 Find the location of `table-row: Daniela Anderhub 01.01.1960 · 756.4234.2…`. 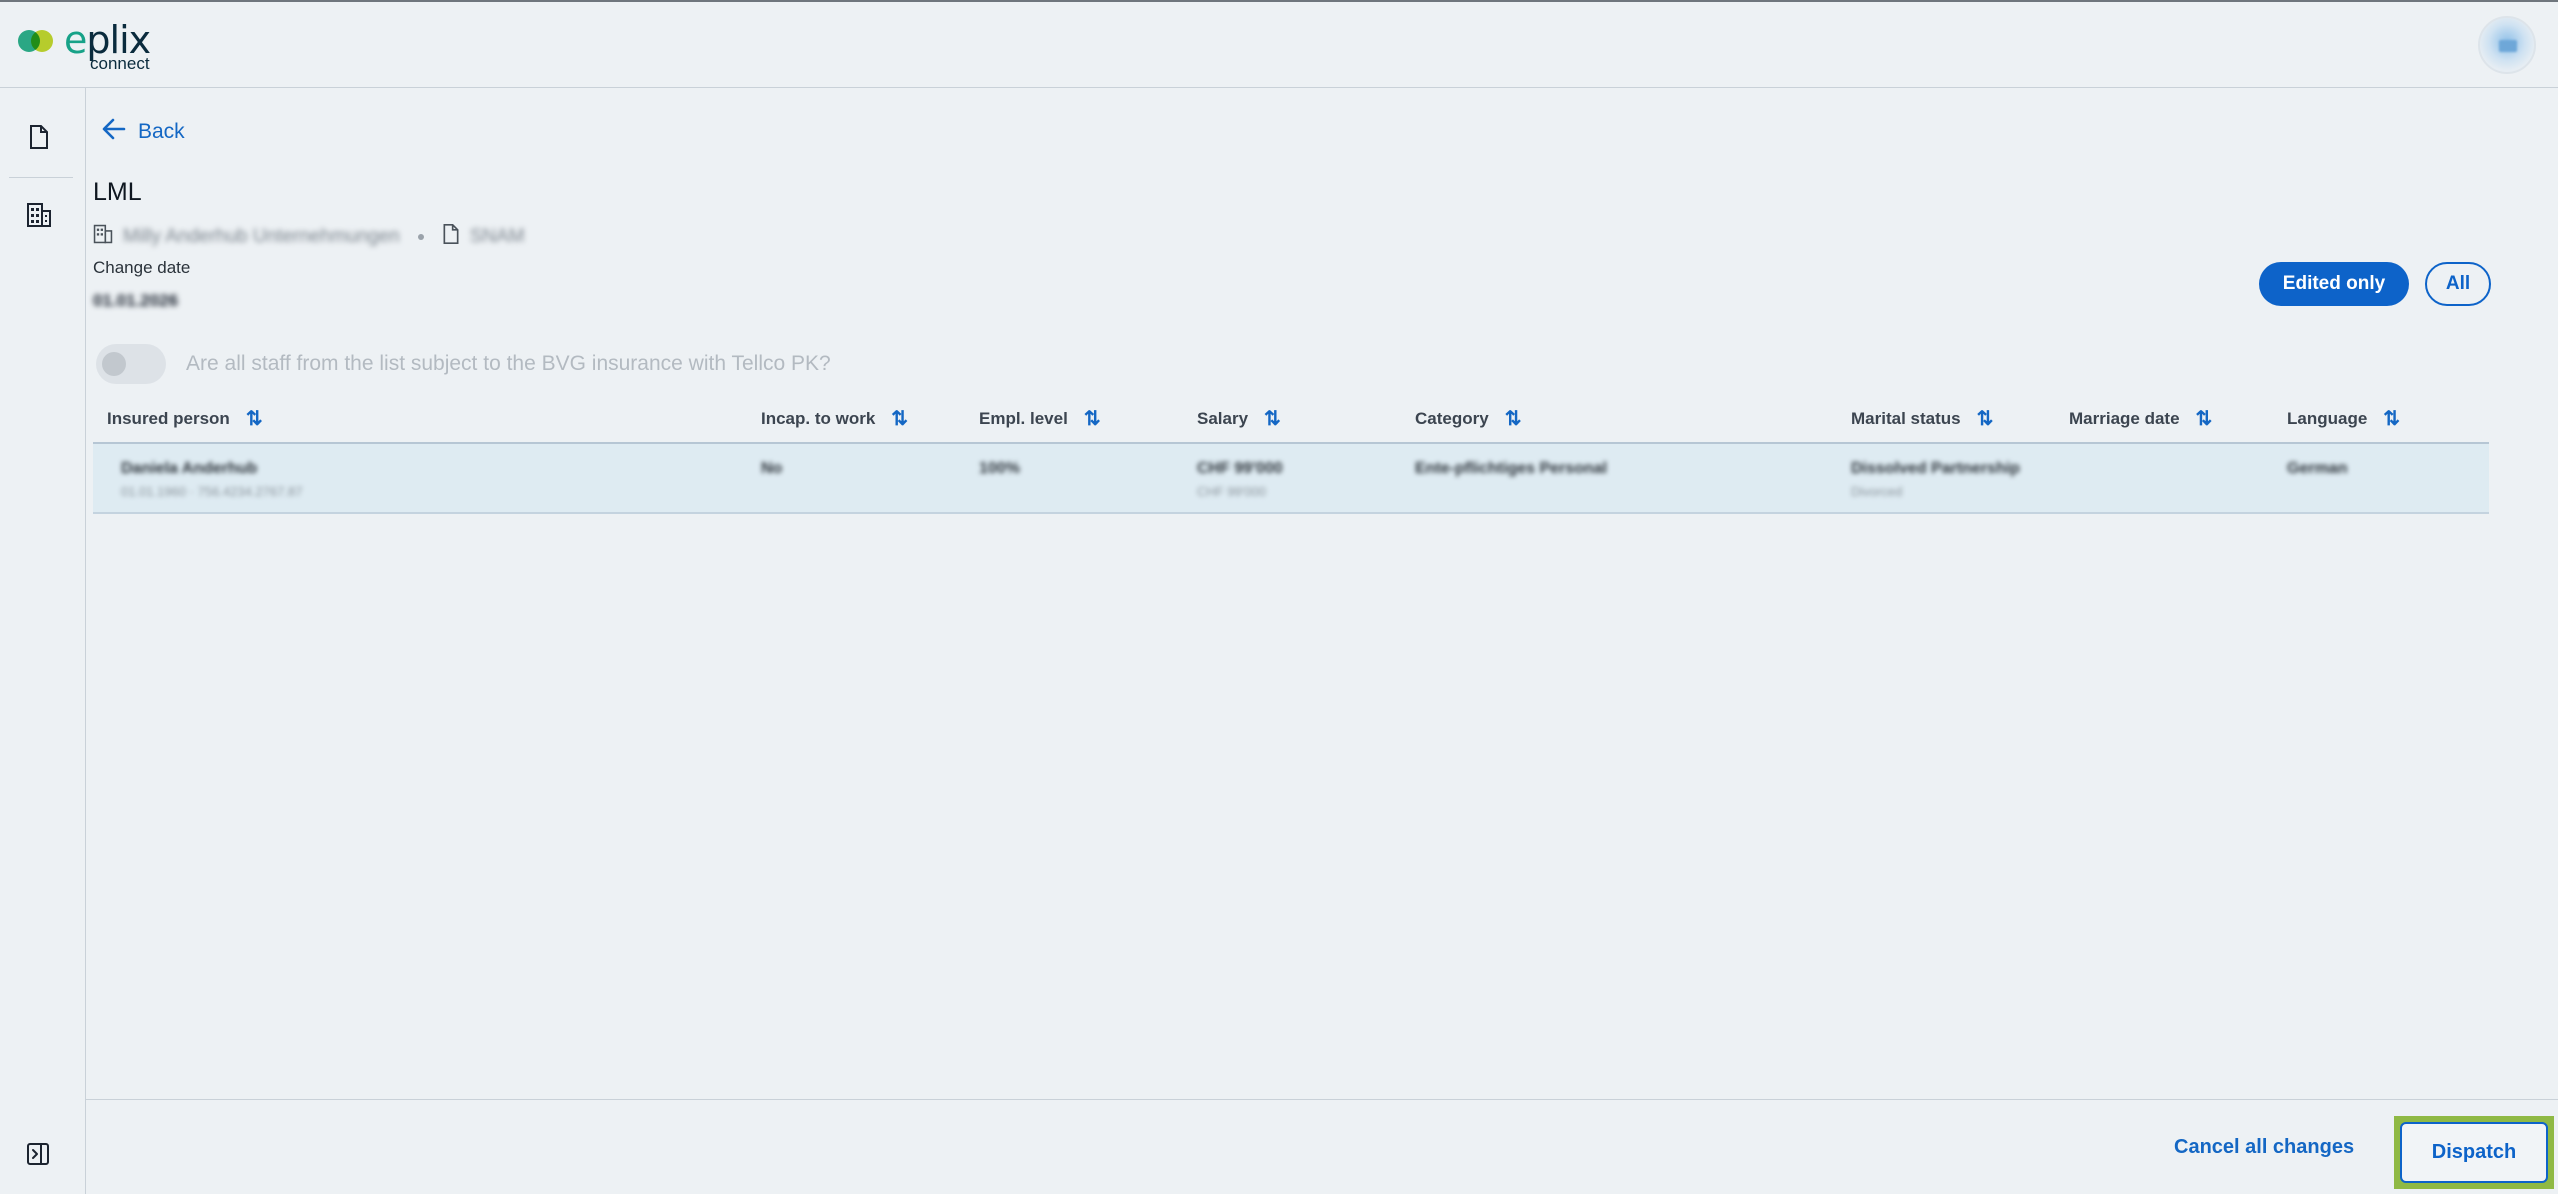

table-row: Daniela Anderhub 01.01.1960 · 756.4234.2… is located at coordinates (1291, 479).